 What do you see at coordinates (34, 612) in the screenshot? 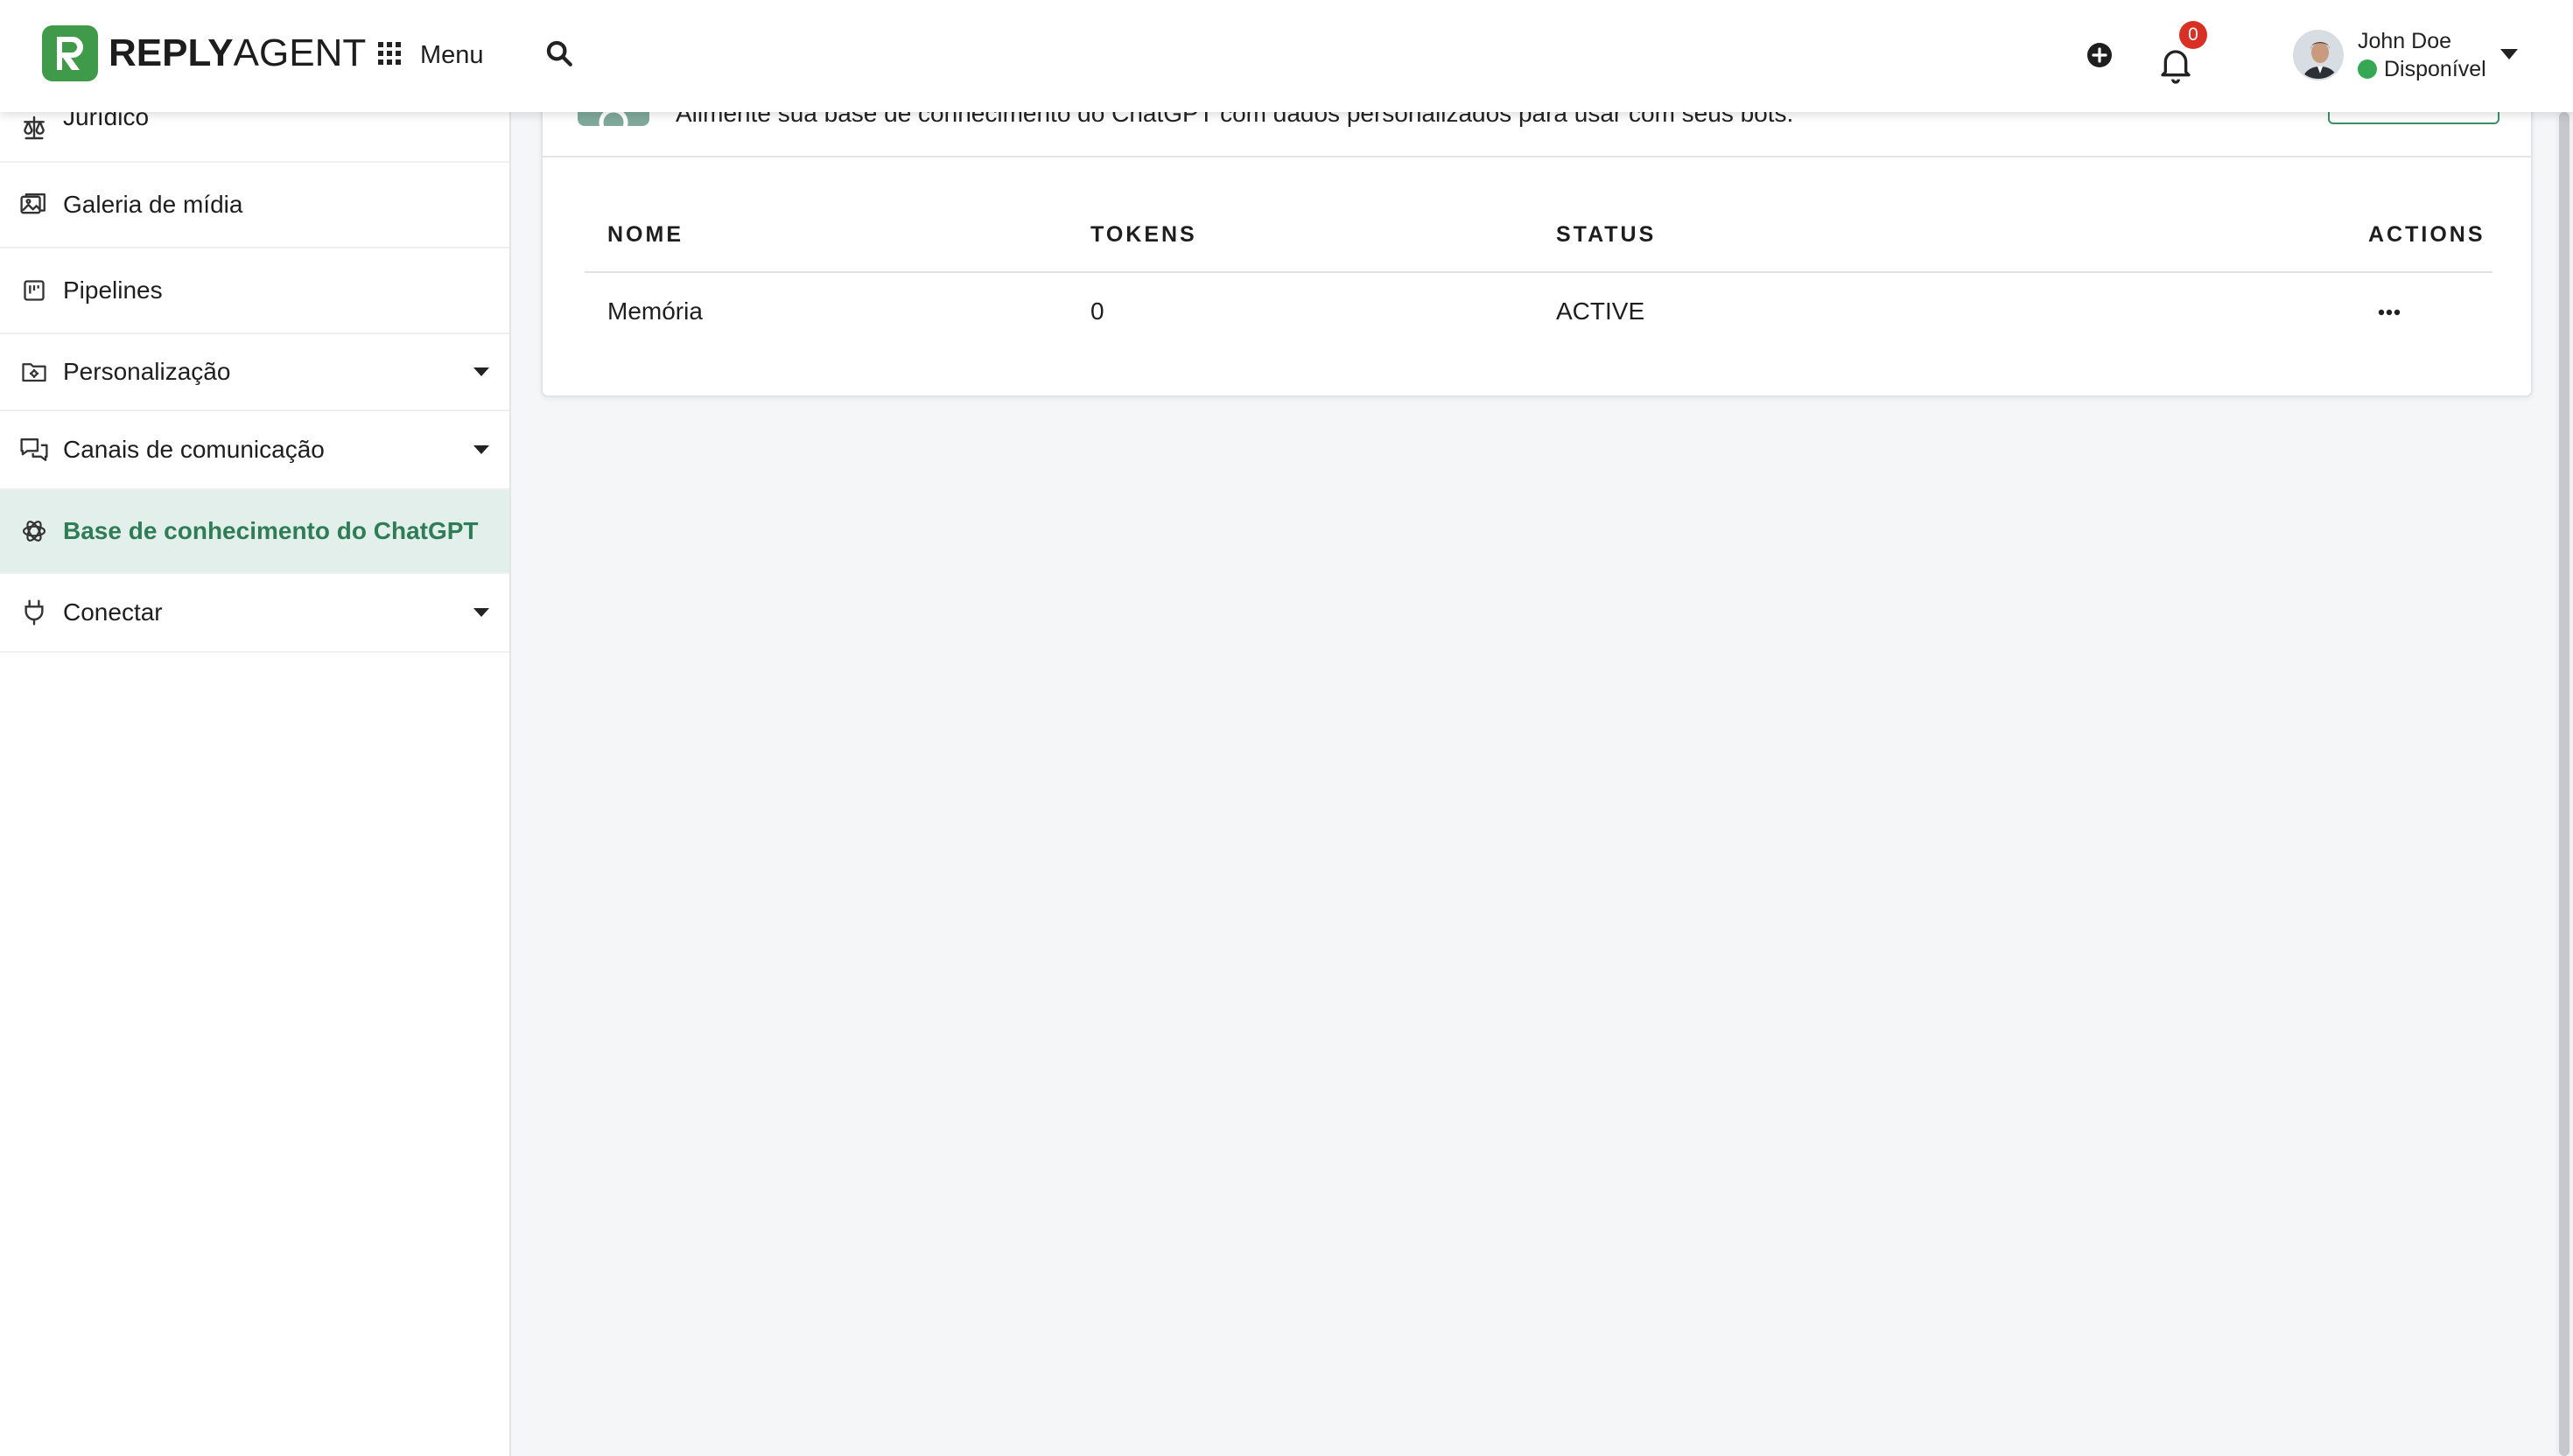
I see `plug-icon` at bounding box center [34, 612].